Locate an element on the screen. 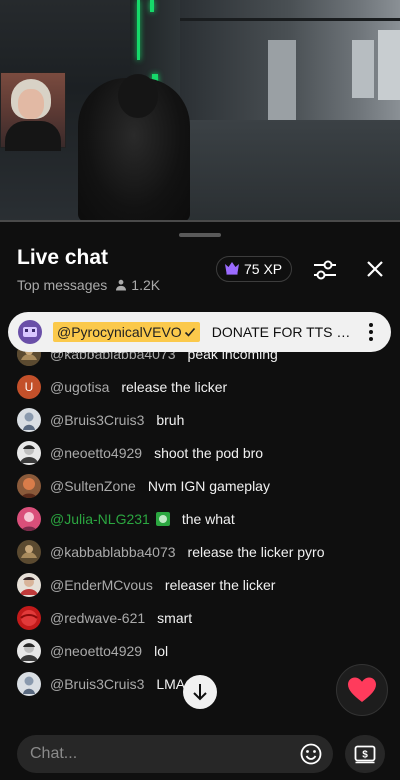 The image size is (400, 780). chat-message: @neoetto4929 shoot the pod bro is located at coordinates (140, 453).